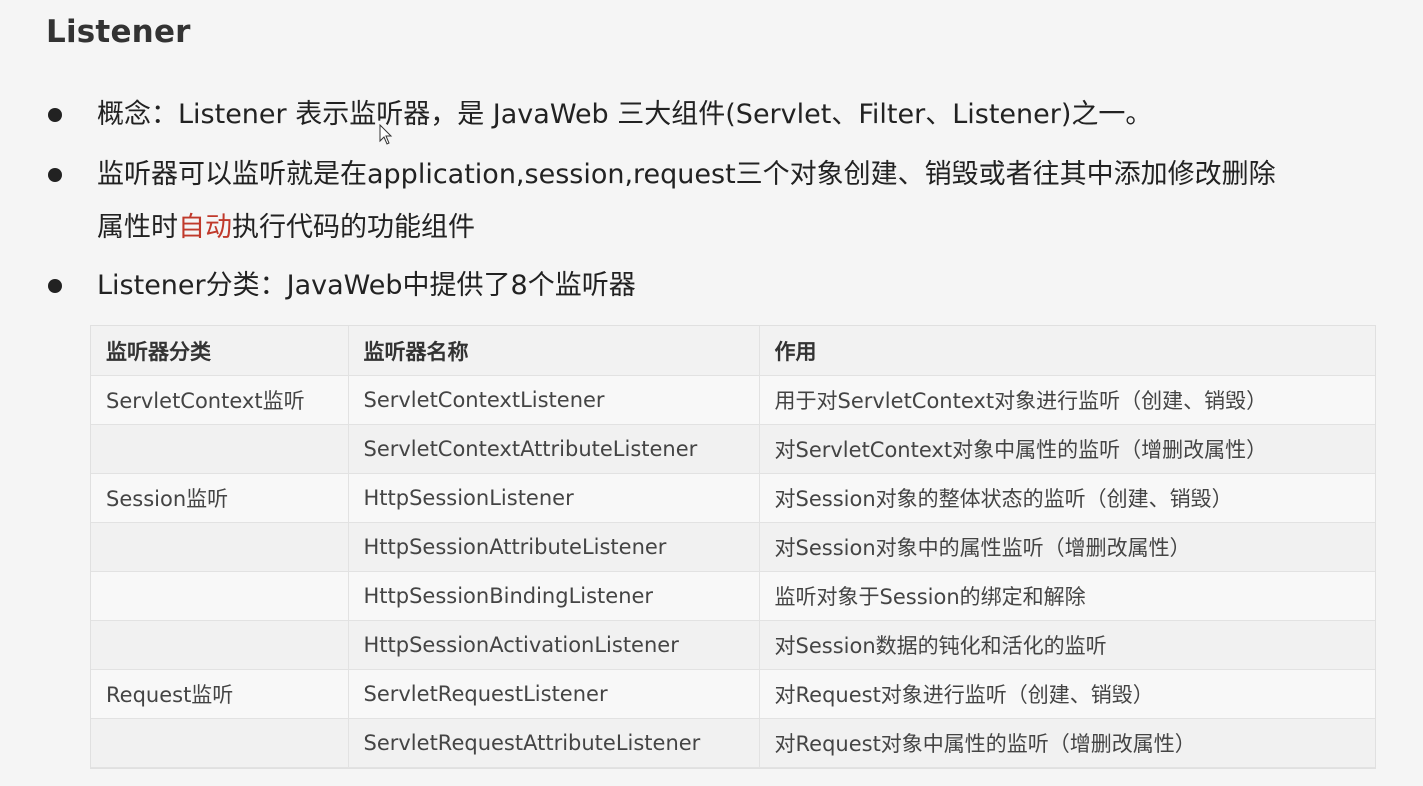 Image resolution: width=1423 pixels, height=786 pixels. Describe the element at coordinates (1067, 449) in the screenshot. I see `cell-purpose: 对ServletContext对象中属性的监听（增删改属性）` at that location.